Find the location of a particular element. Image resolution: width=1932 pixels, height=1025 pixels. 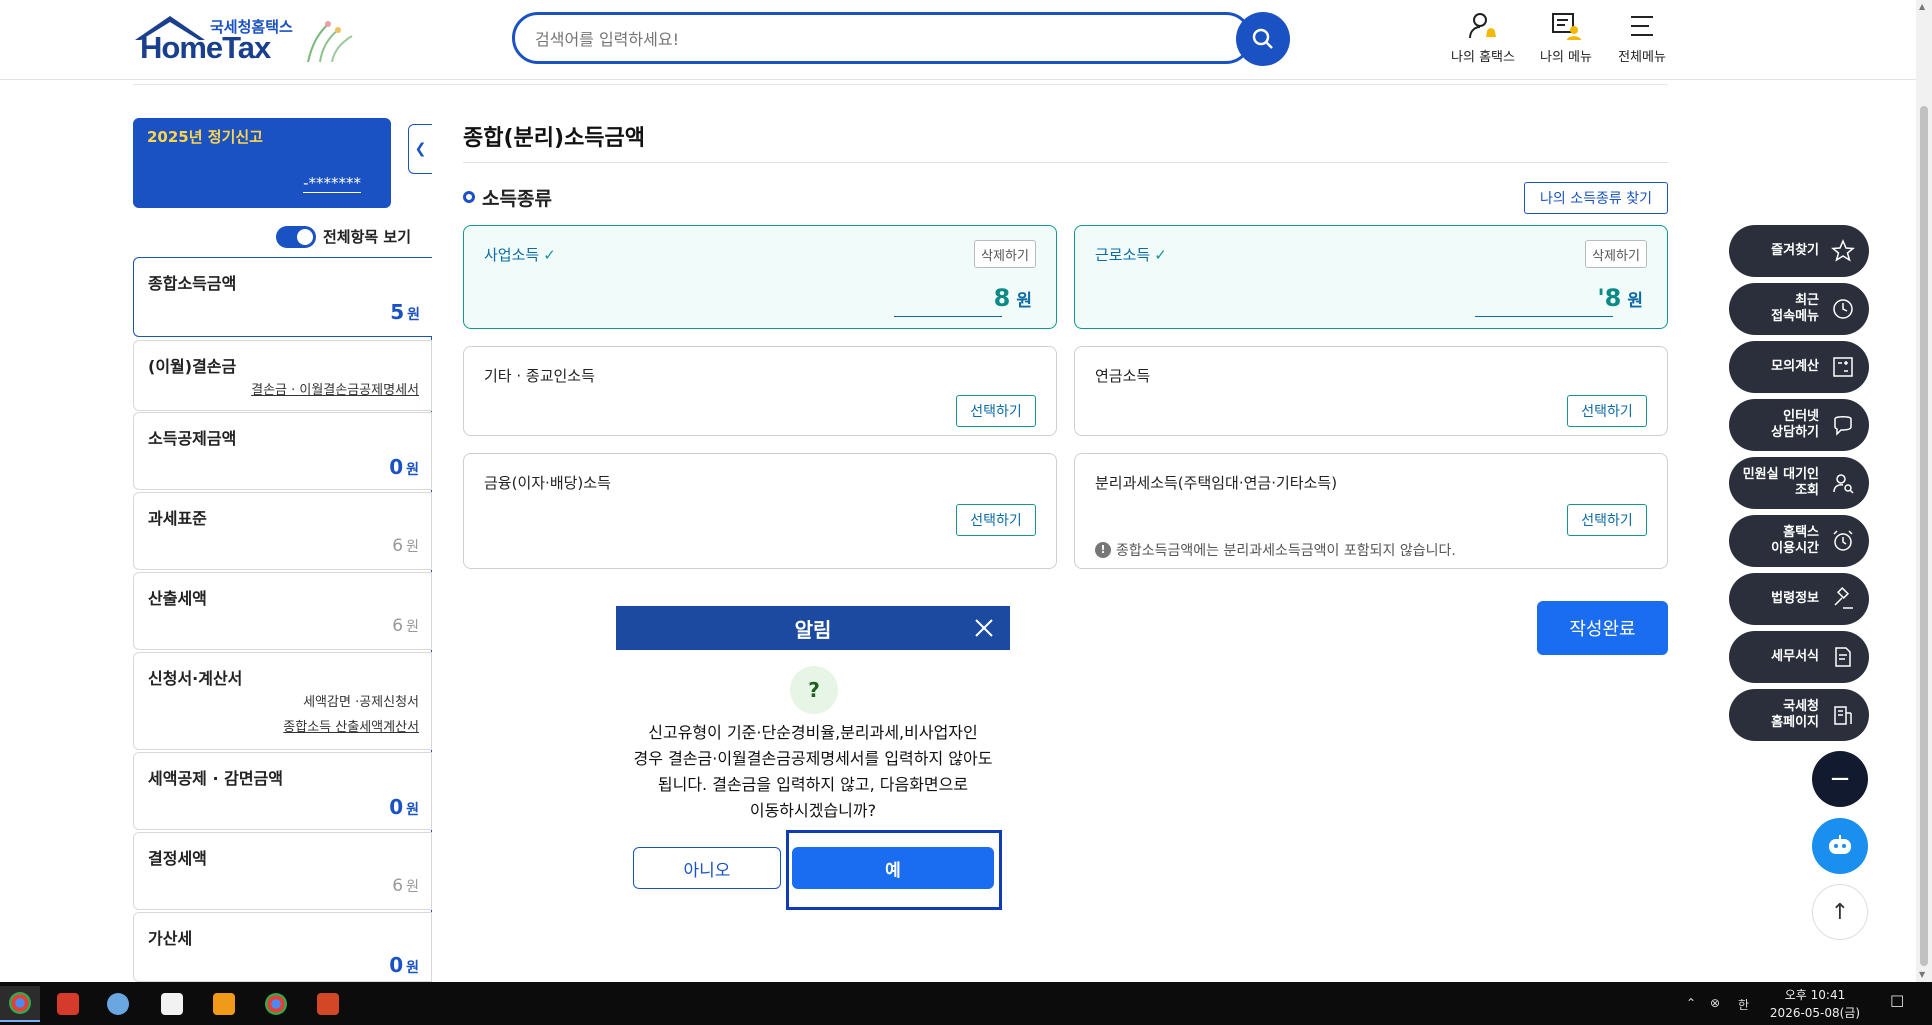

masked-id: -******* is located at coordinates (332, 183).